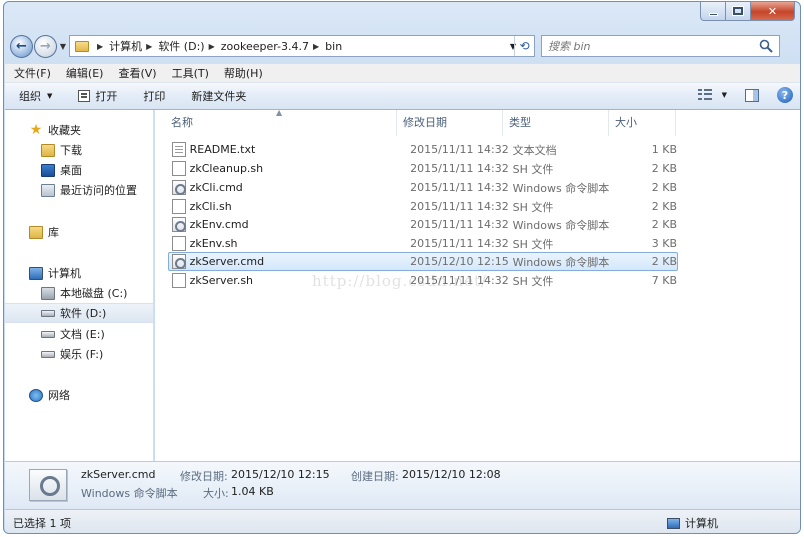 The width and height of the screenshot is (804, 537). Describe the element at coordinates (785, 95) in the screenshot. I see `help-icon: ?` at that location.